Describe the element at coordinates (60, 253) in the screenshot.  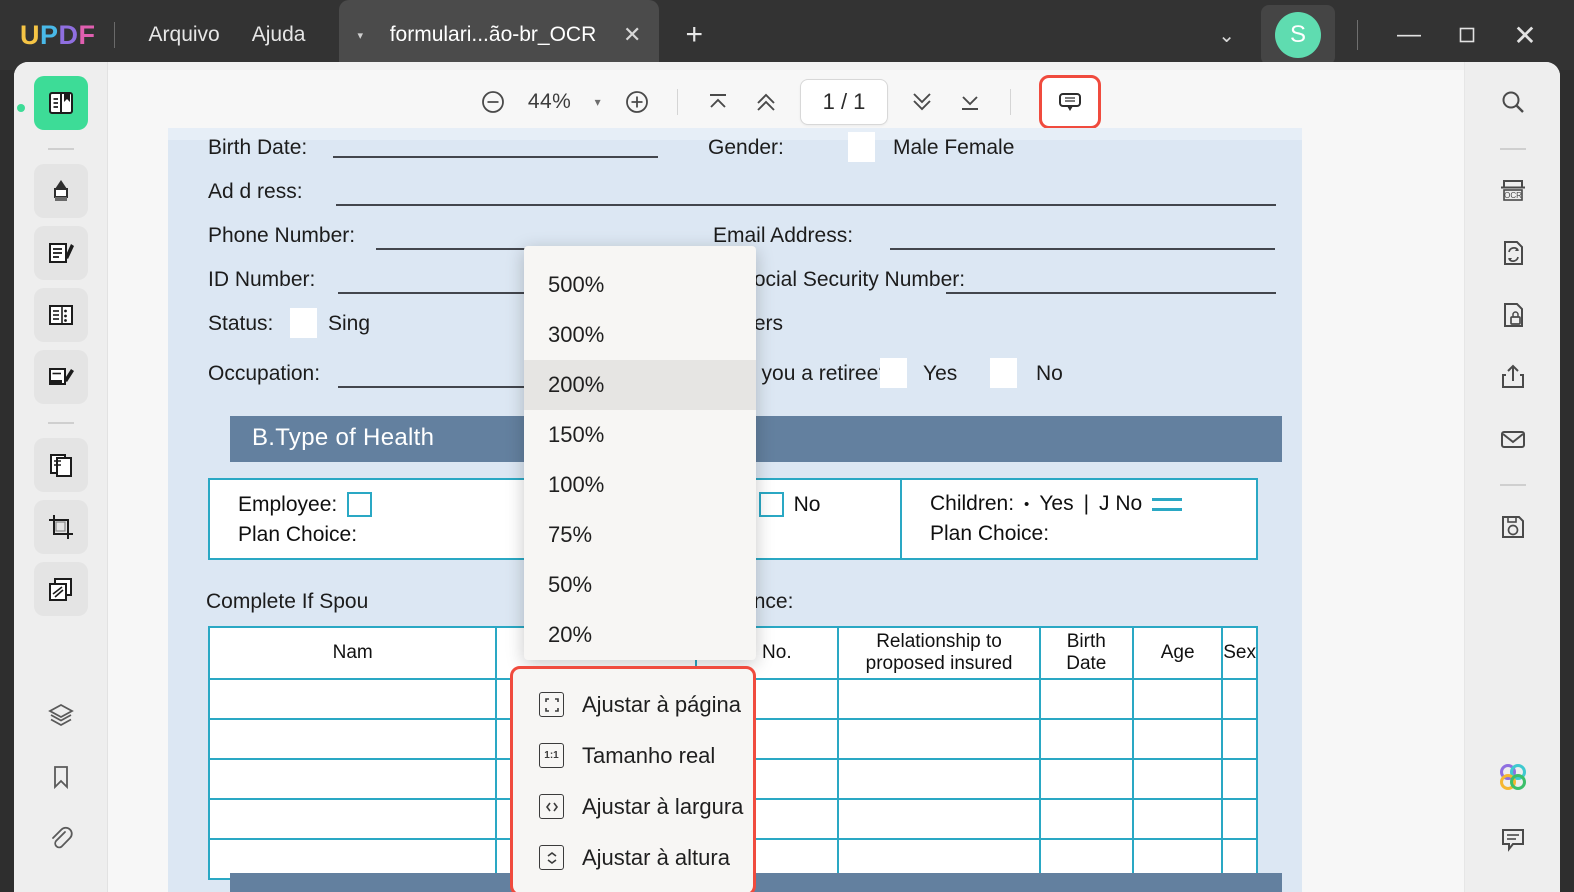
I see `sidebar-item-edit-text` at that location.